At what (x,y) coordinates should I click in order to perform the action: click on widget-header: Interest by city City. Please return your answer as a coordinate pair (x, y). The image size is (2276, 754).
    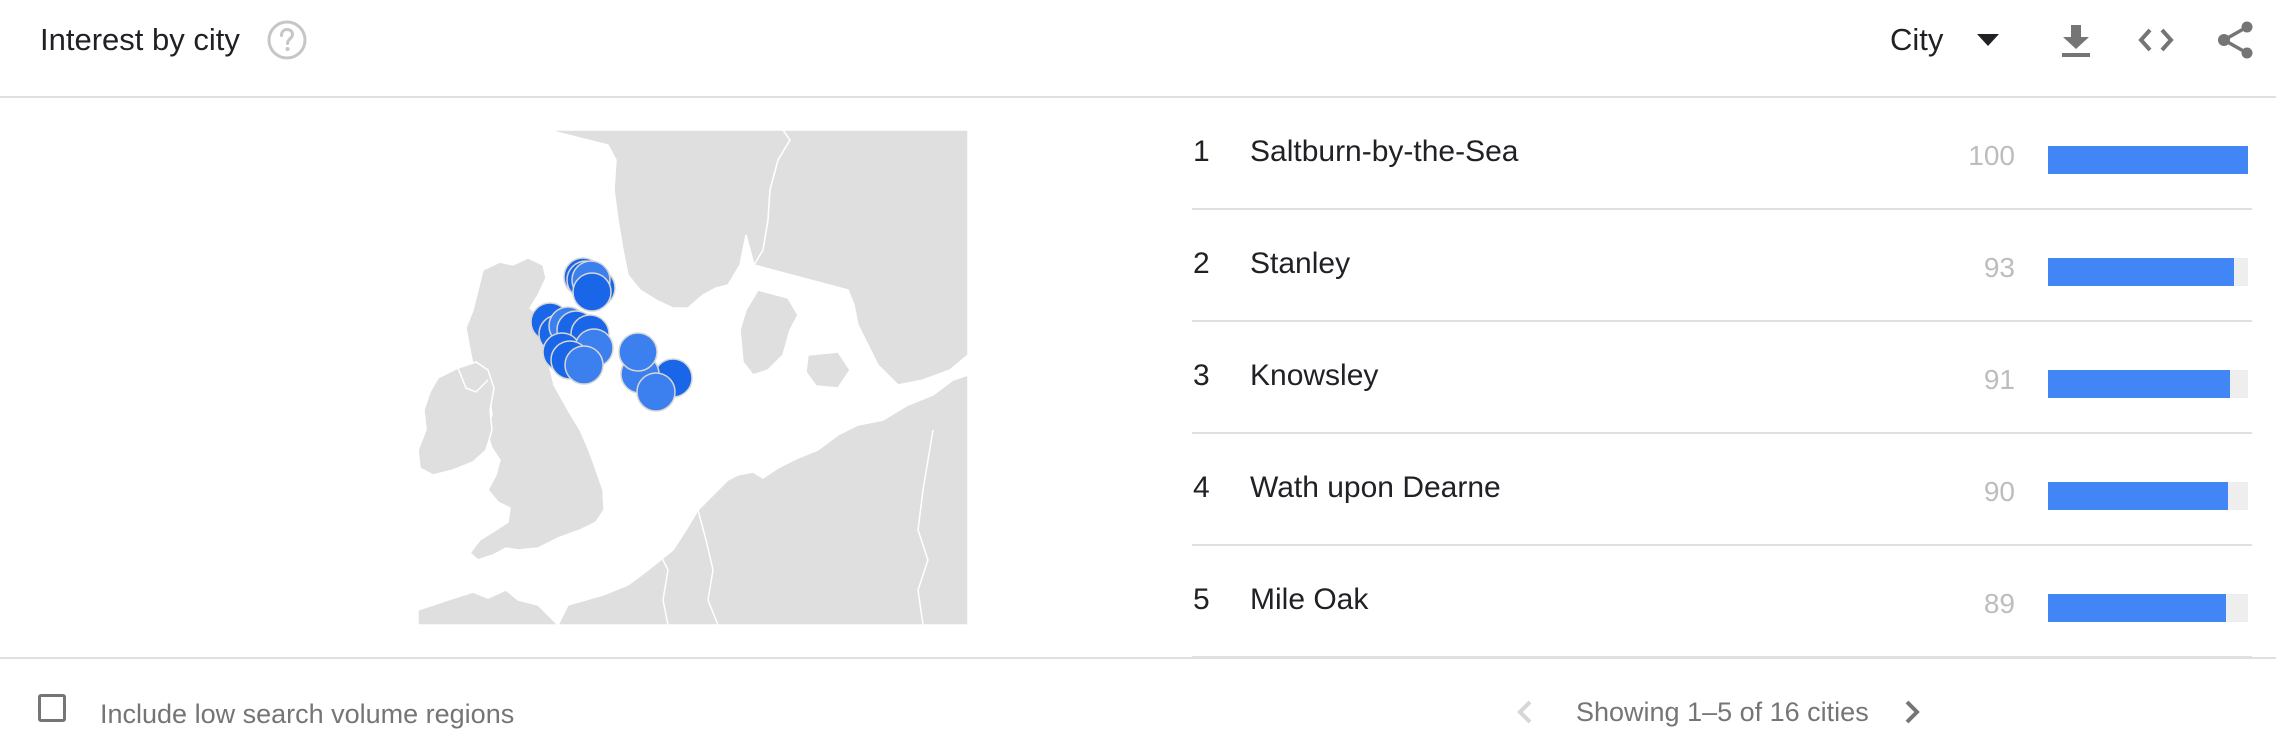
    Looking at the image, I should click on (1138, 48).